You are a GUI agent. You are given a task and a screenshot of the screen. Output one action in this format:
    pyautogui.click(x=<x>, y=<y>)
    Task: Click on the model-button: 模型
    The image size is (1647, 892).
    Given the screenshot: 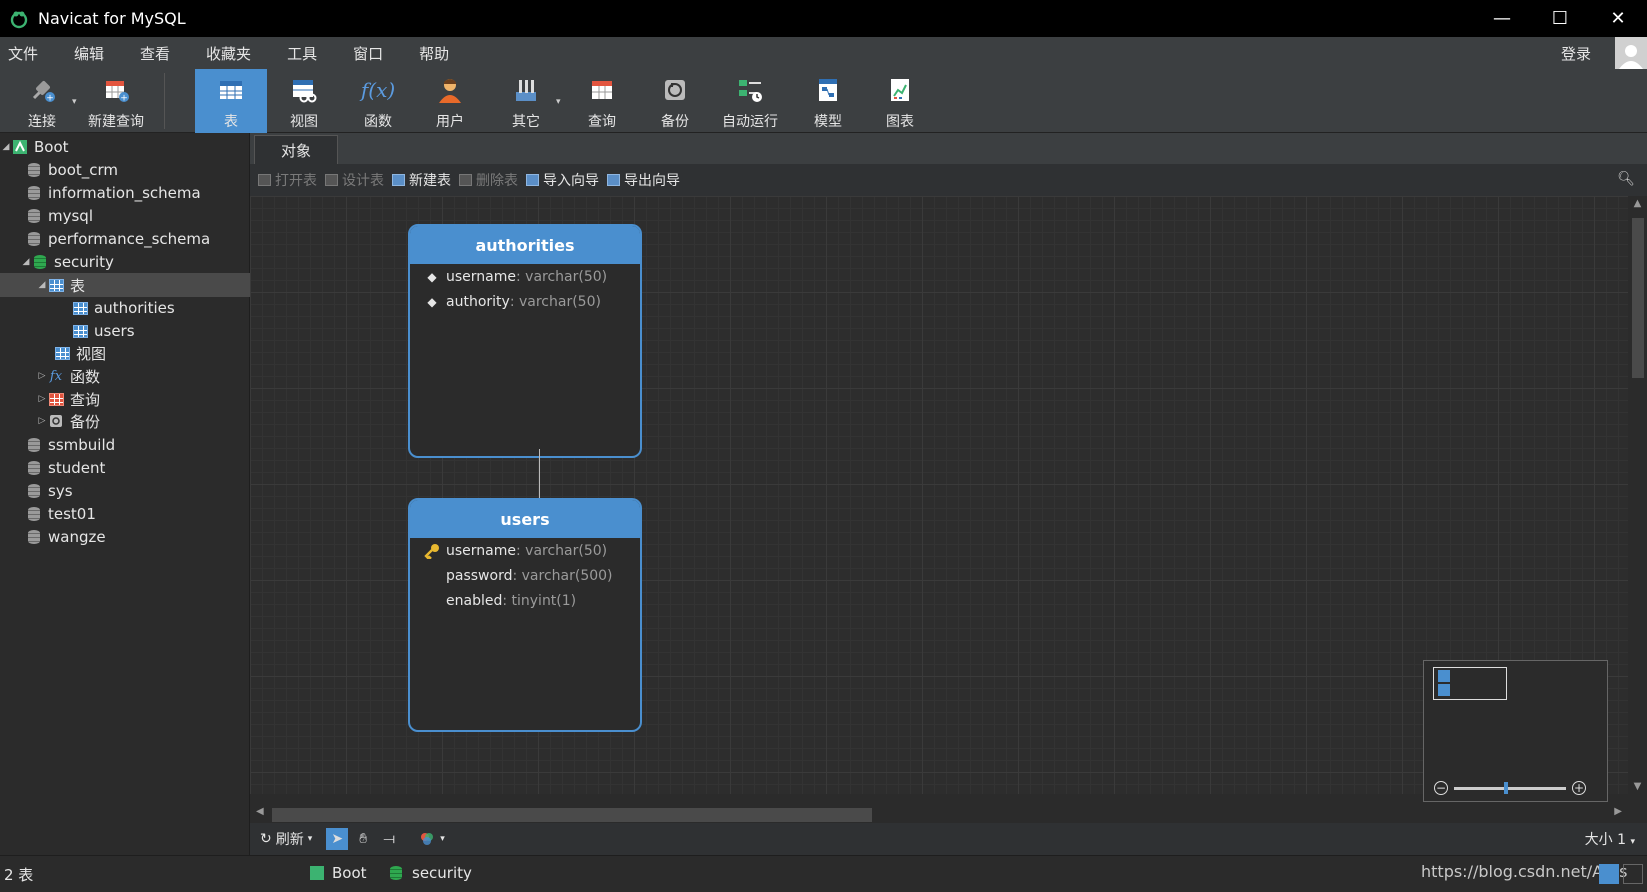 What is the action you would take?
    pyautogui.click(x=828, y=101)
    